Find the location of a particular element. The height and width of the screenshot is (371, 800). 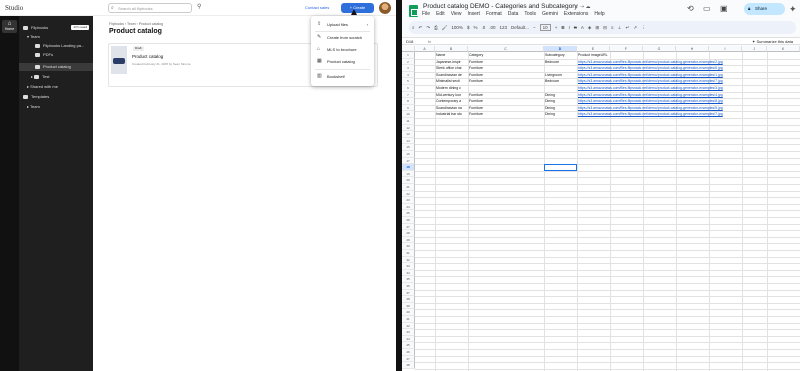

breadcrumb-item: Team is located at coordinates (131, 24).